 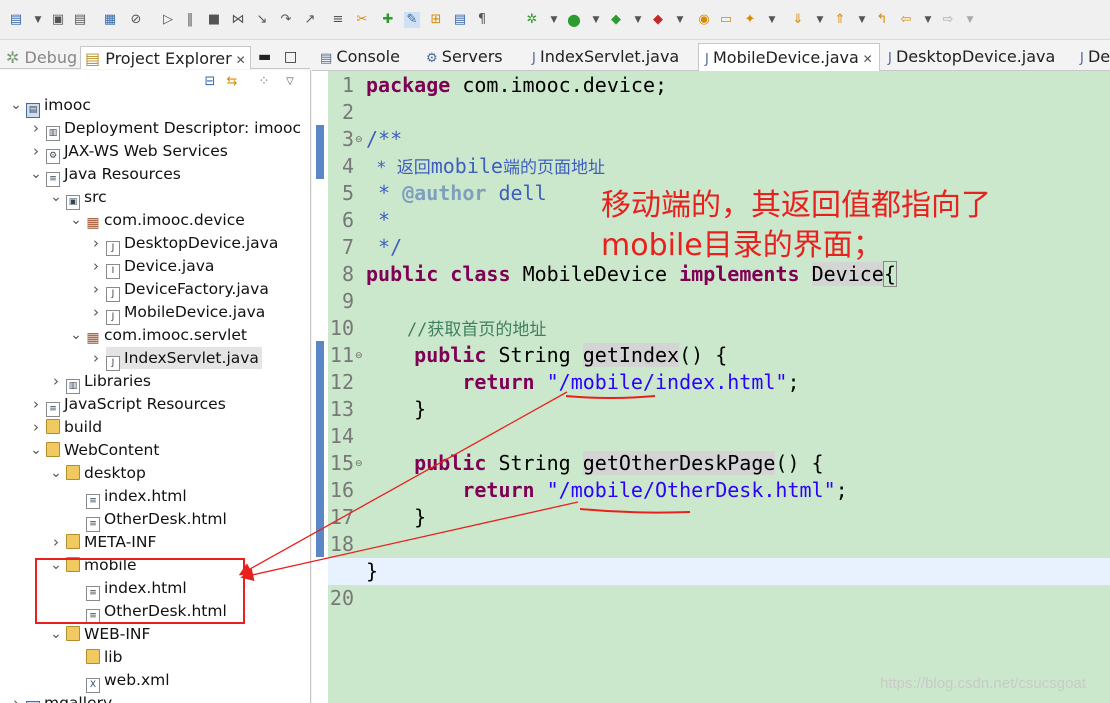 I want to click on tree-item: J IndexServlet.java, so click(x=184, y=359).